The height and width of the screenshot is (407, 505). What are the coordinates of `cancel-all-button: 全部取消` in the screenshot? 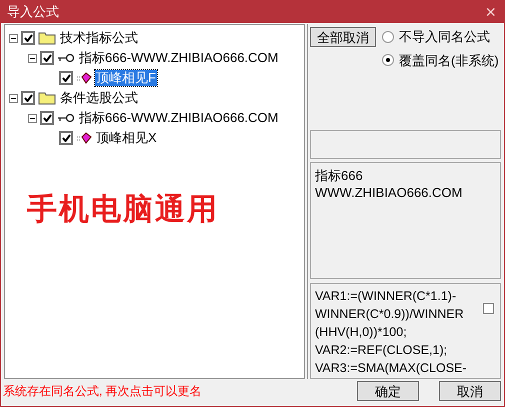 It's located at (343, 37).